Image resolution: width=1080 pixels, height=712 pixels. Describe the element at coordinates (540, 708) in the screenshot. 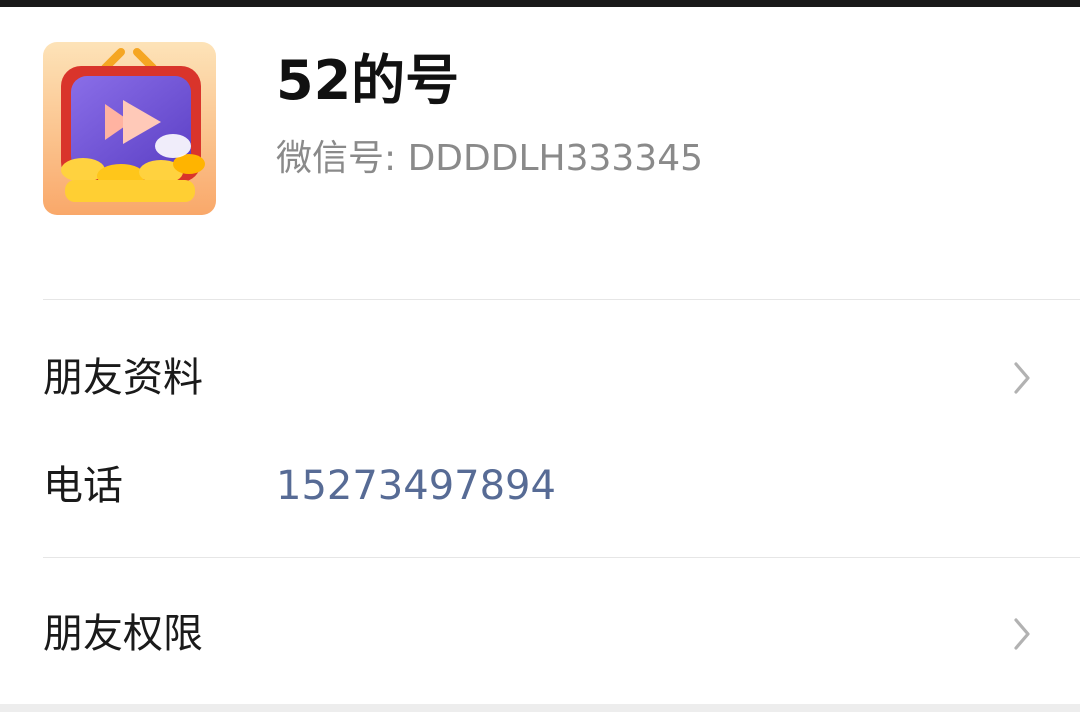

I see `section-gap` at that location.